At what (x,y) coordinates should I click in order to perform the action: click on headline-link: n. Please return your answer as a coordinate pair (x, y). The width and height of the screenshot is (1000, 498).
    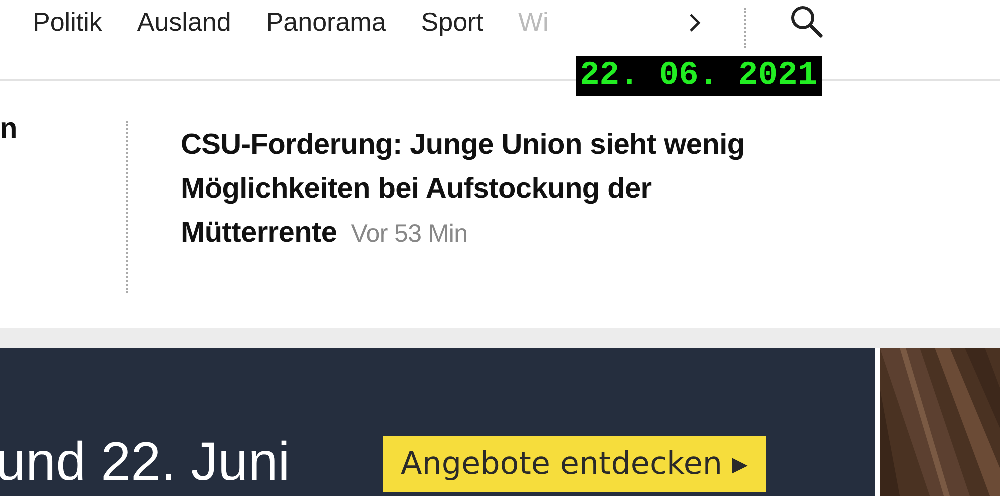
    Looking at the image, I should click on (63, 129).